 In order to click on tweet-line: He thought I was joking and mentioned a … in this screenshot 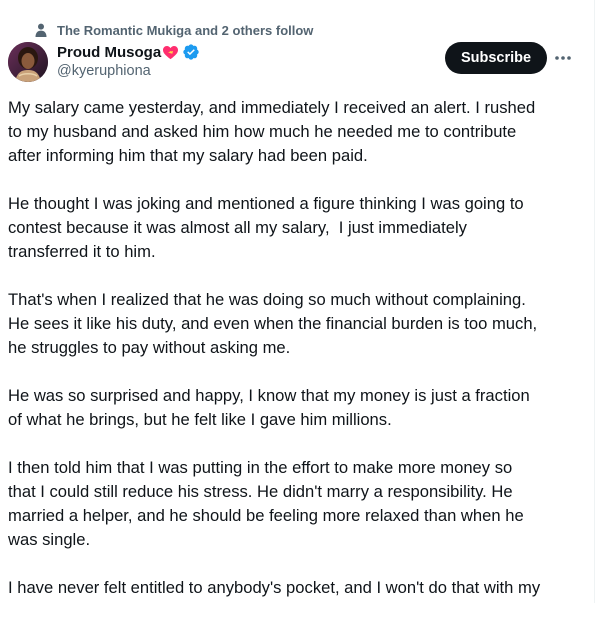, I will do `click(266, 203)`.